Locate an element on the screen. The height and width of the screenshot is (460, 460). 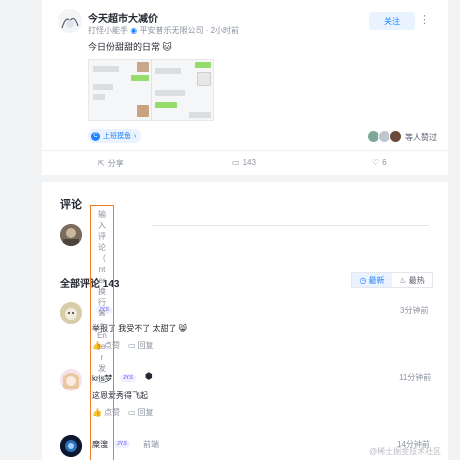
current-user-avatar is located at coordinates (71, 235).